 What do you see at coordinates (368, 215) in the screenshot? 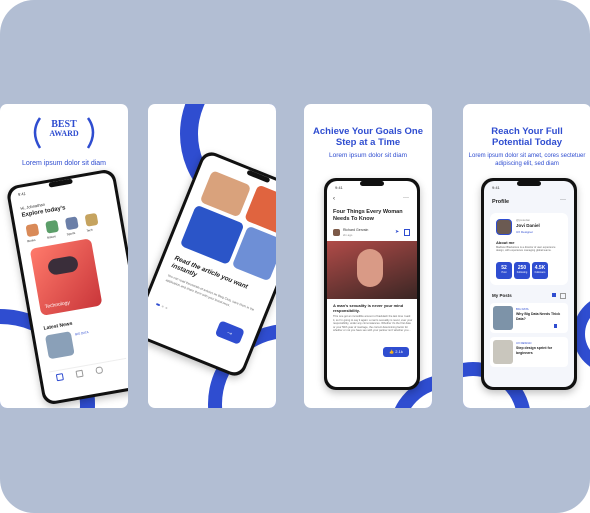
I see `article-title: Four Things Every Woman Needs To Know` at bounding box center [368, 215].